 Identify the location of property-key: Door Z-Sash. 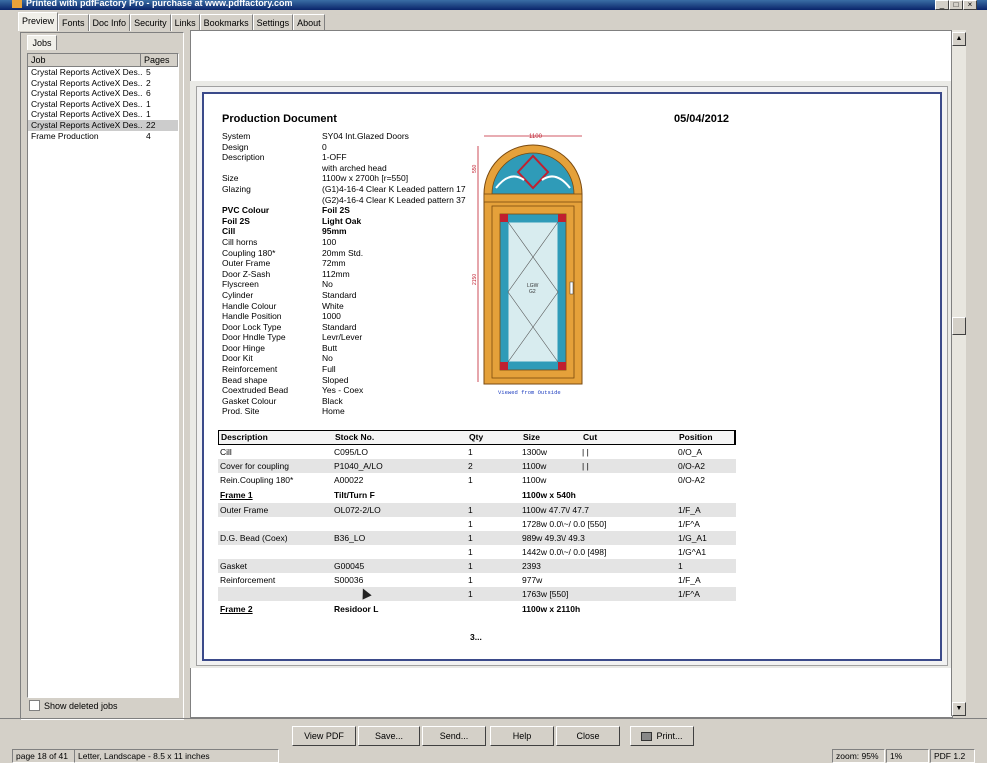
(246, 273).